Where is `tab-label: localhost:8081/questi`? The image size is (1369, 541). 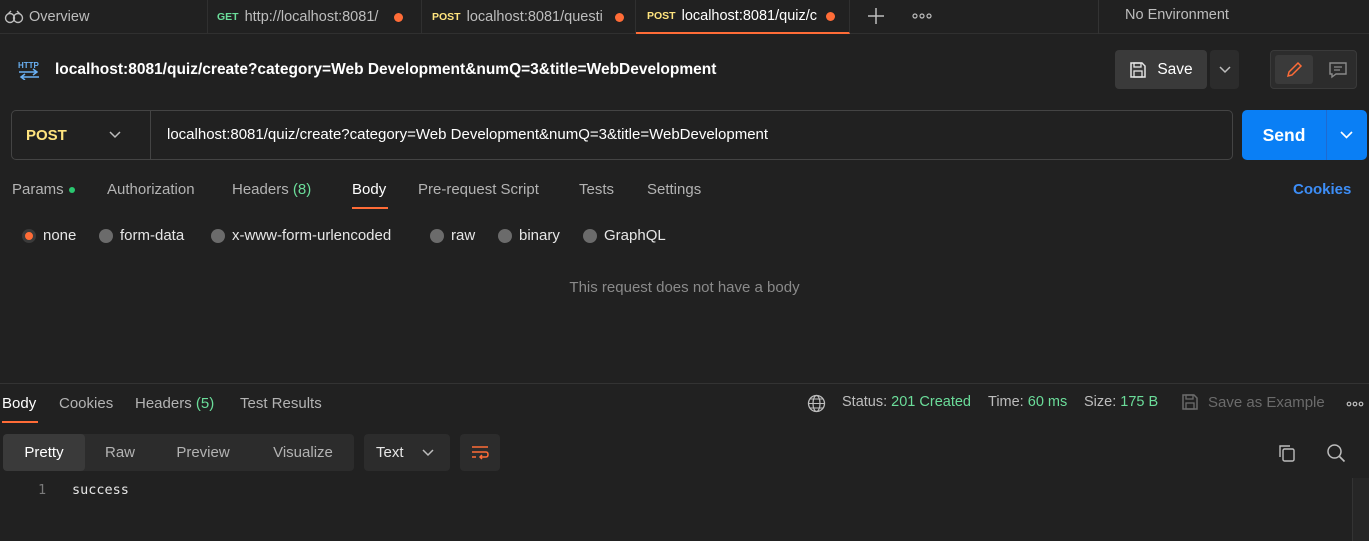 tab-label: localhost:8081/questi is located at coordinates (534, 17).